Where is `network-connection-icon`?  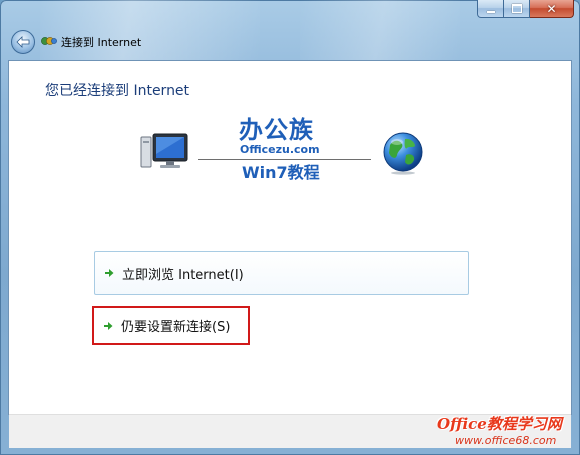 network-connection-icon is located at coordinates (49, 41).